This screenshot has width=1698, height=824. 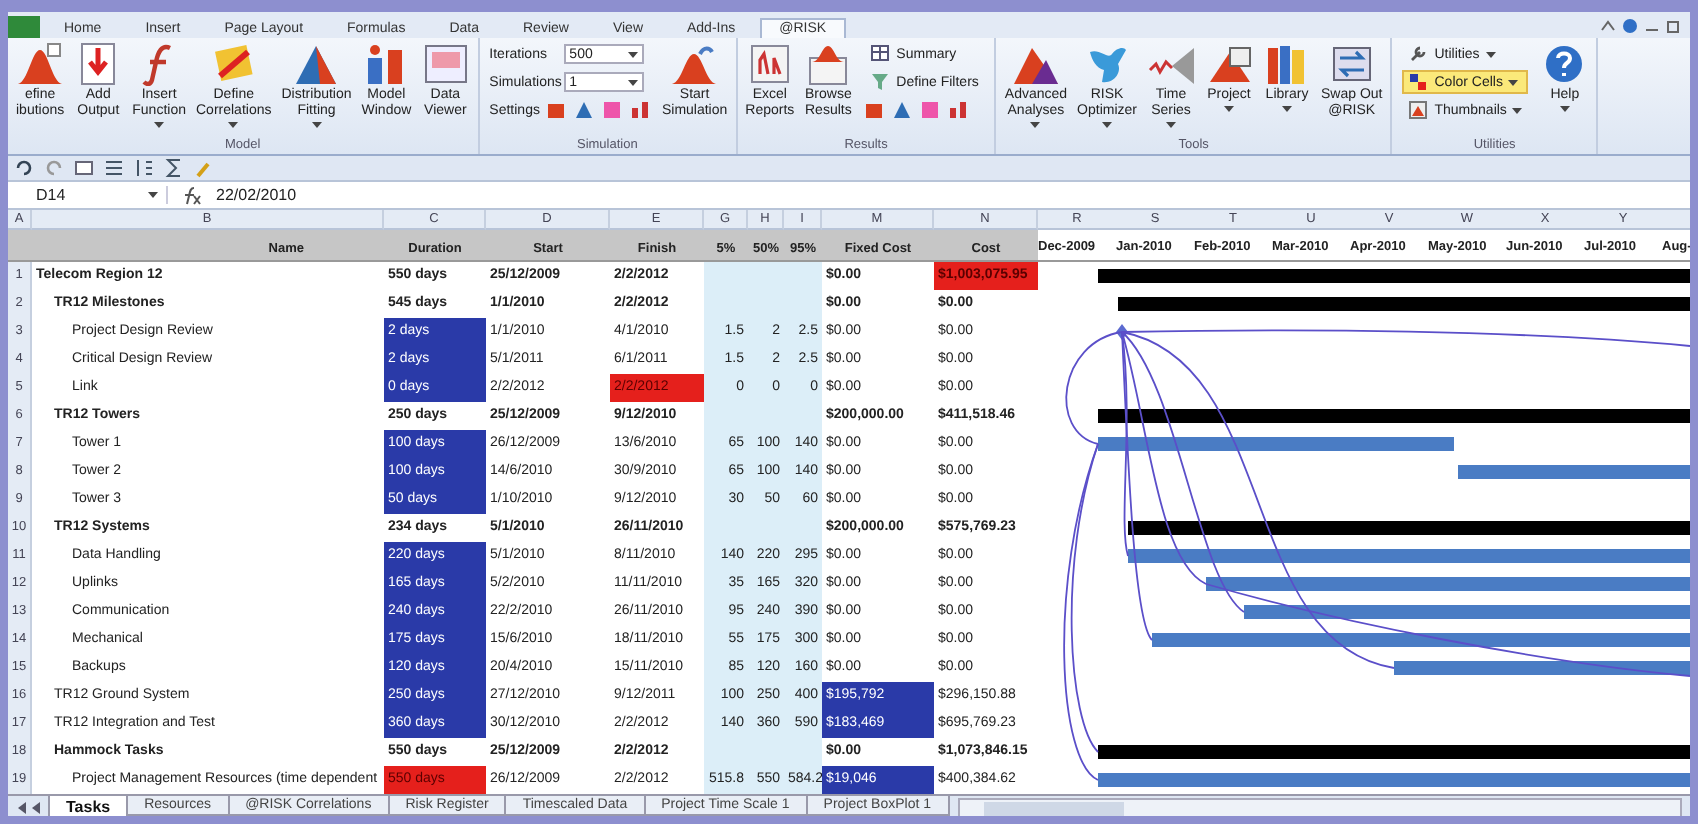 What do you see at coordinates (114, 168) in the screenshot?
I see `list-icon` at bounding box center [114, 168].